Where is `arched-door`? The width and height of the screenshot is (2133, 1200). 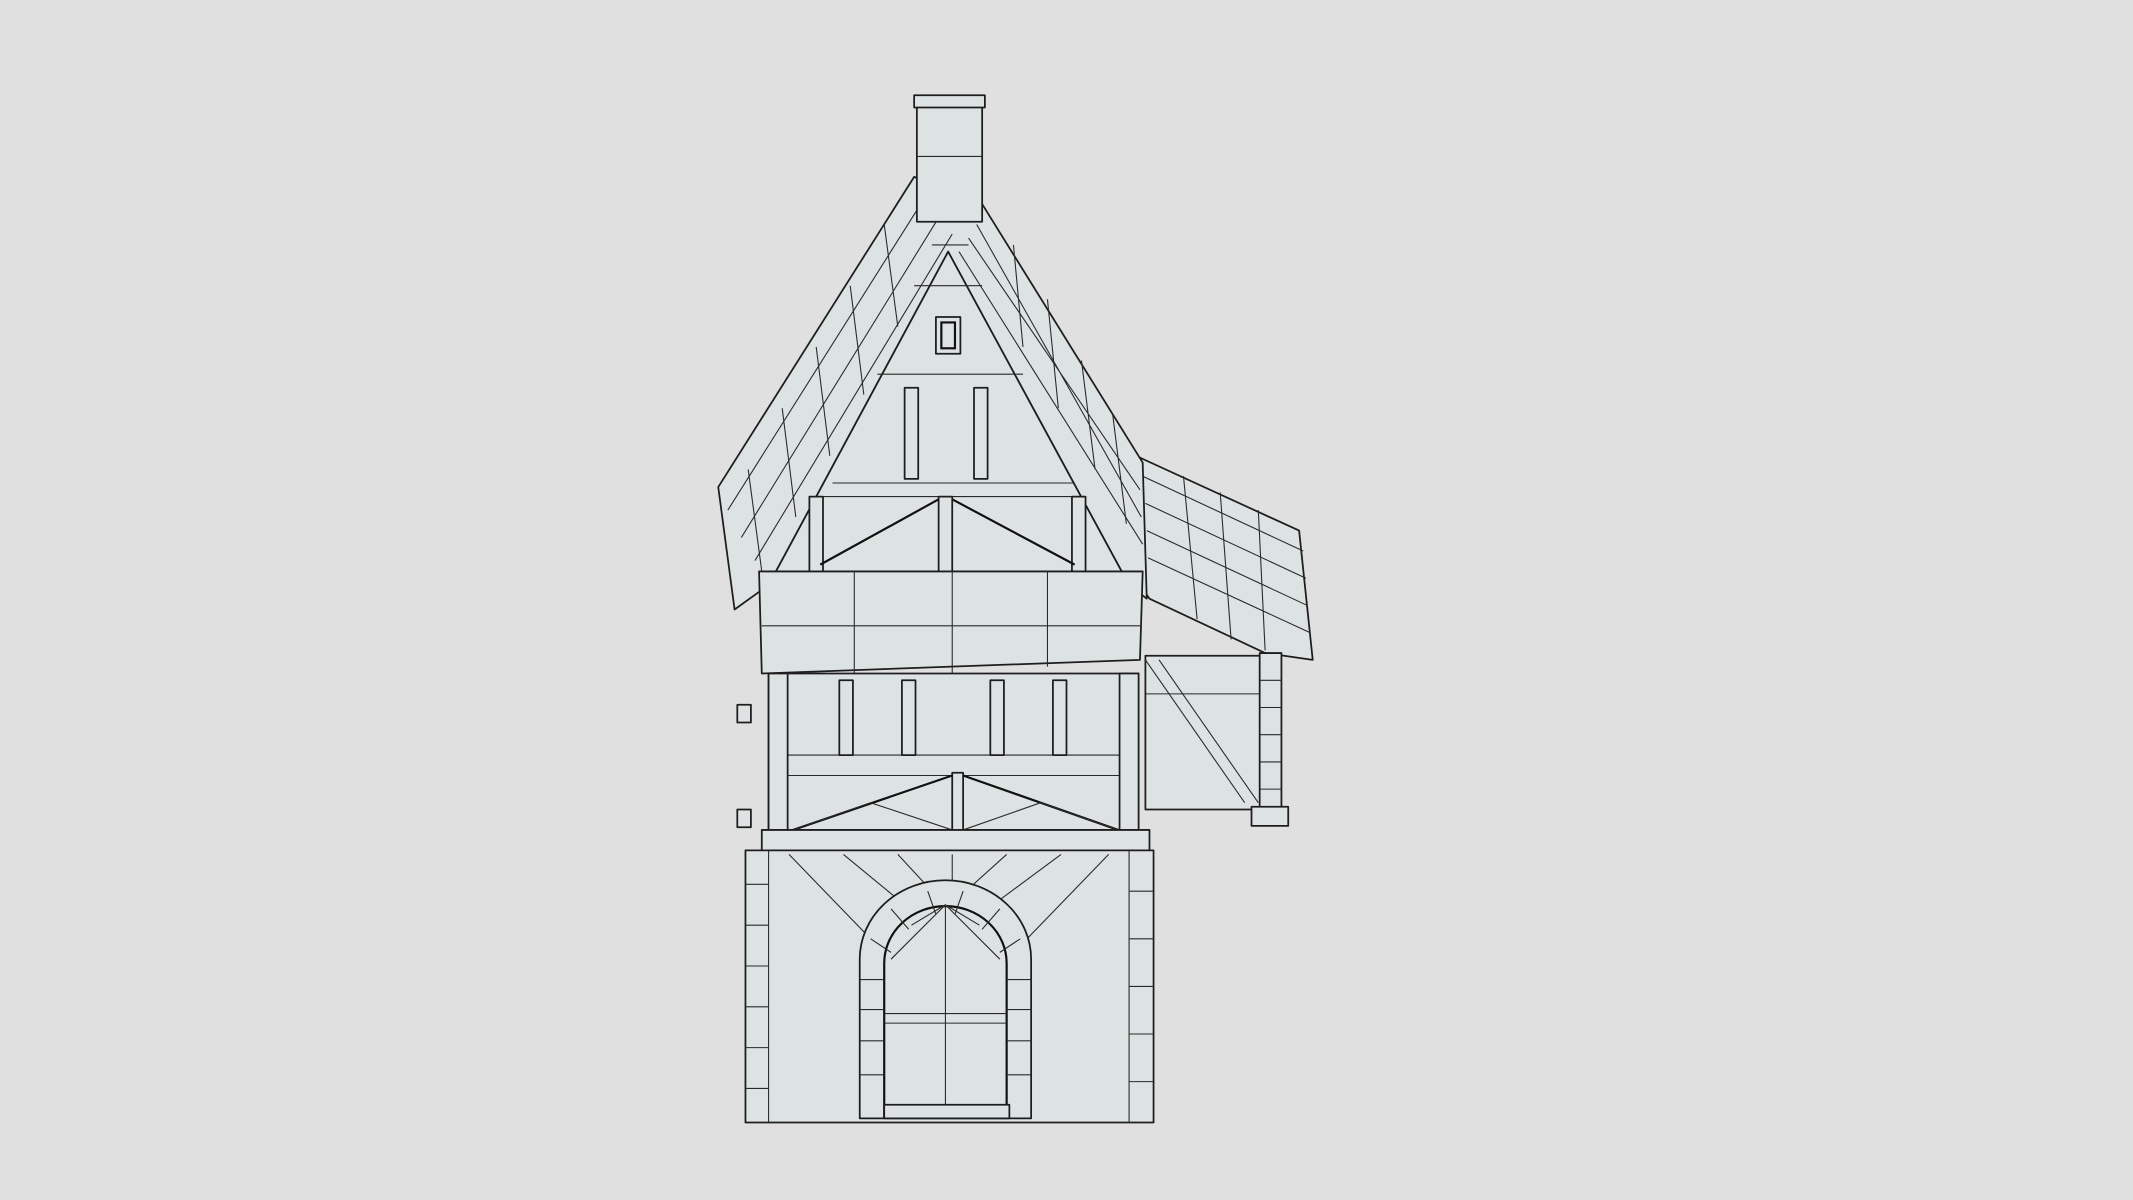 arched-door is located at coordinates (945, 999).